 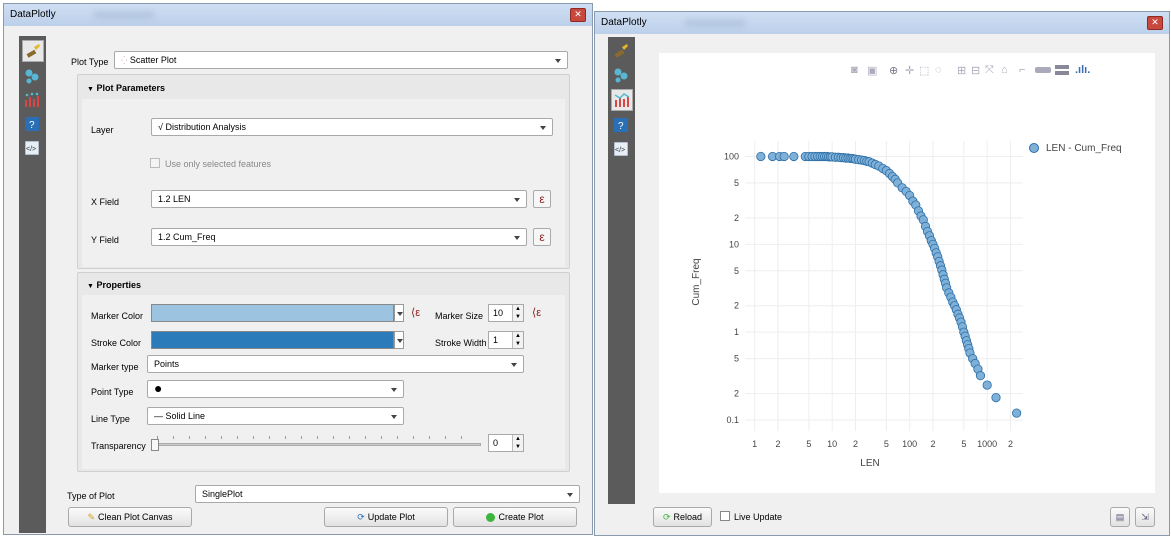 I want to click on slider-handle, so click(x=155, y=445).